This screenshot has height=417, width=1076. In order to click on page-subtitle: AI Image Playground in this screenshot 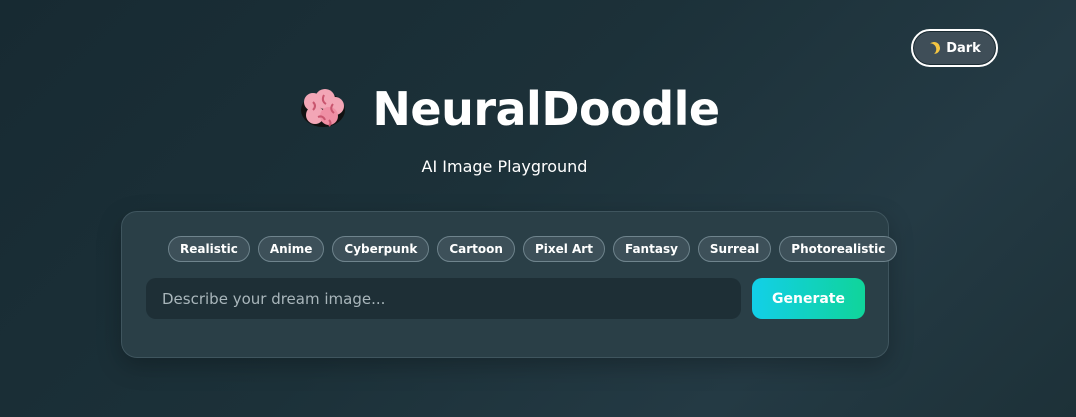, I will do `click(504, 166)`.